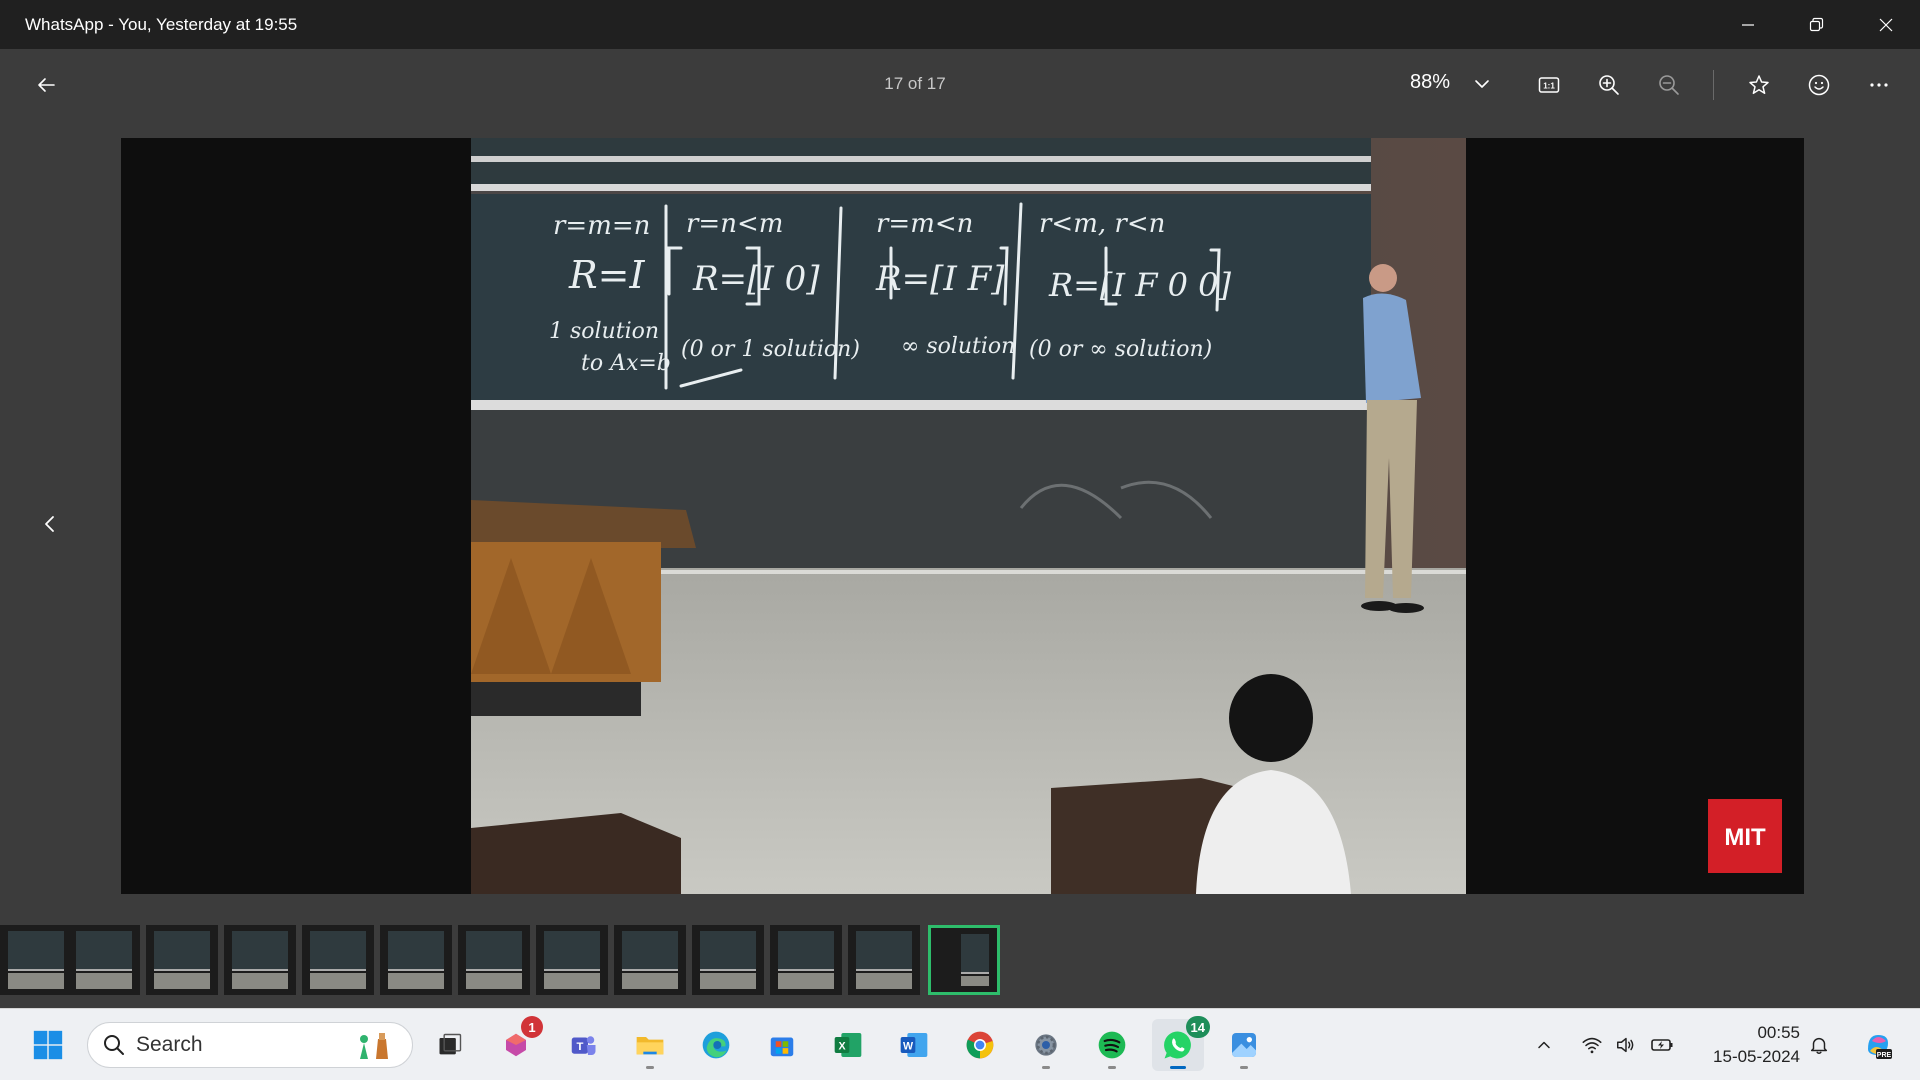 This screenshot has width=1920, height=1080. Describe the element at coordinates (924, 224) in the screenshot. I see `board-text-case3-cond: r=m<n` at that location.